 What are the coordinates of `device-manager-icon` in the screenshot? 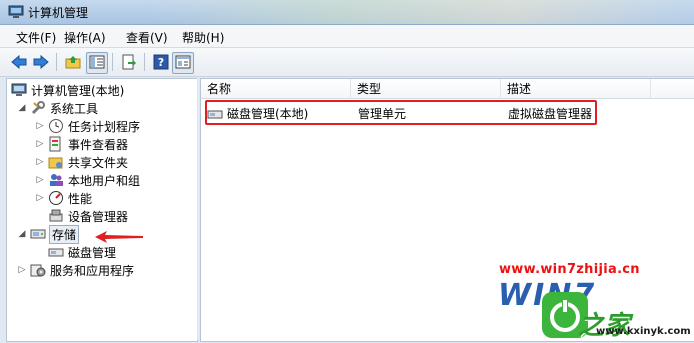 It's located at (56, 216).